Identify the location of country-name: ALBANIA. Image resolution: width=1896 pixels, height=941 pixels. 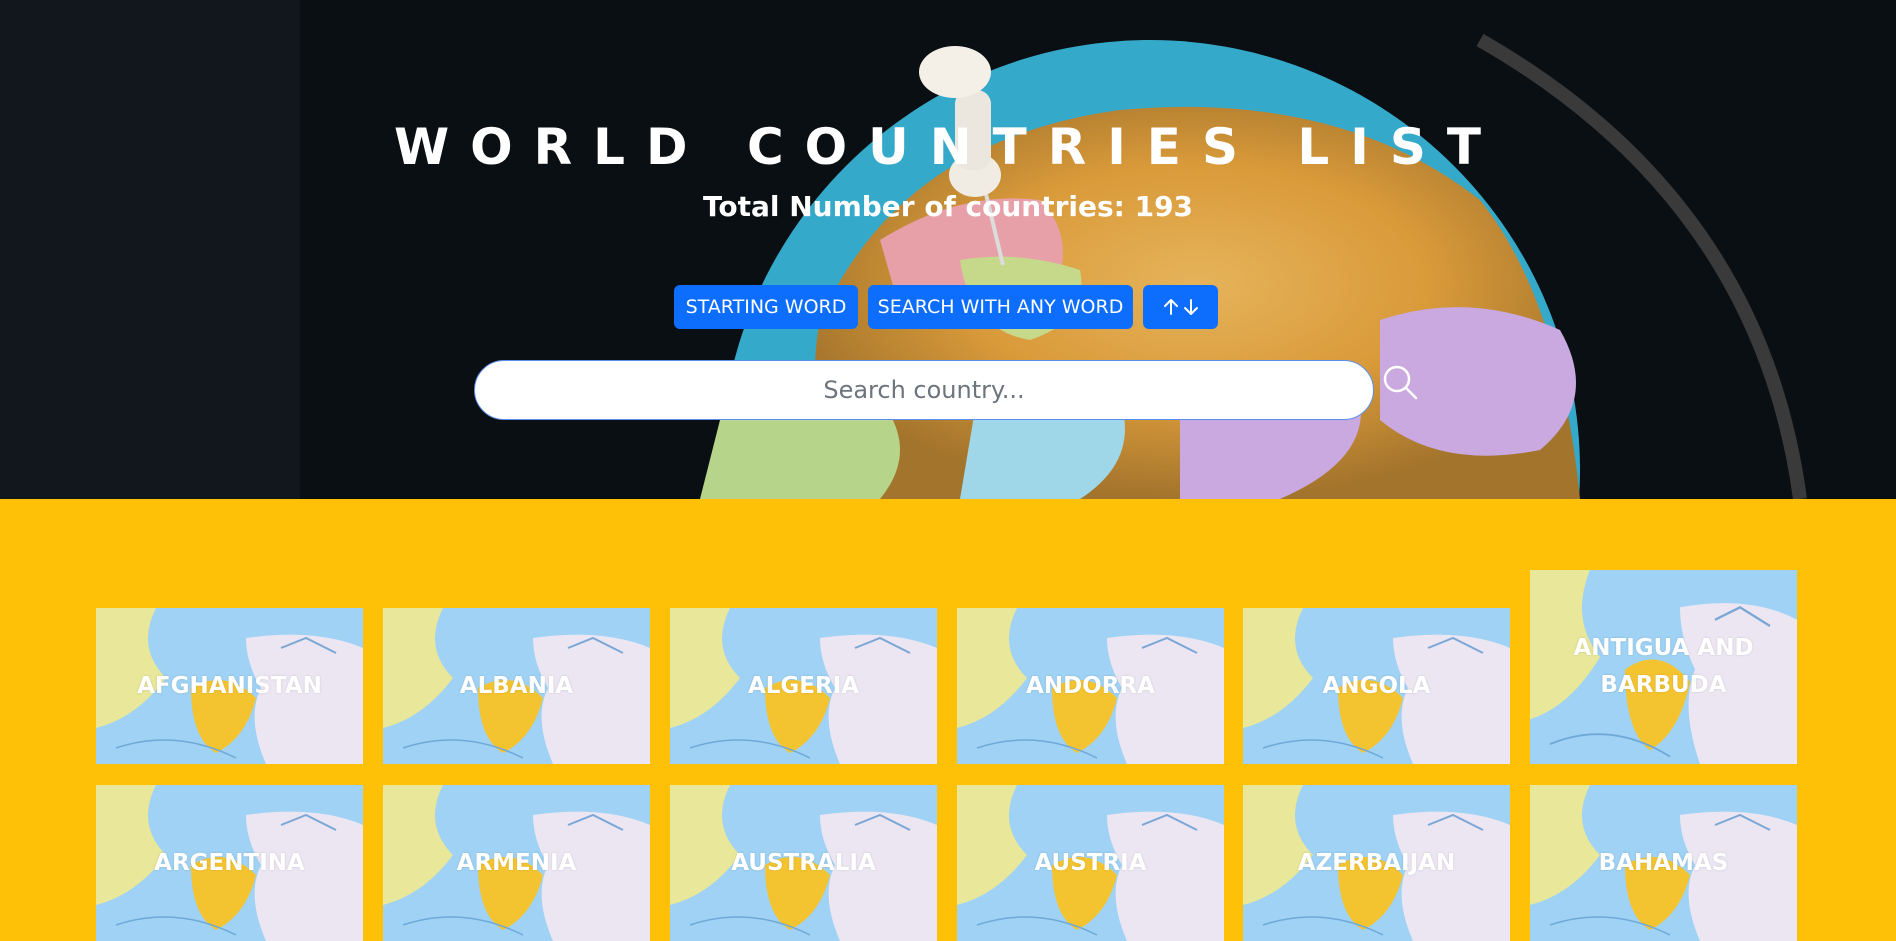
(516, 685).